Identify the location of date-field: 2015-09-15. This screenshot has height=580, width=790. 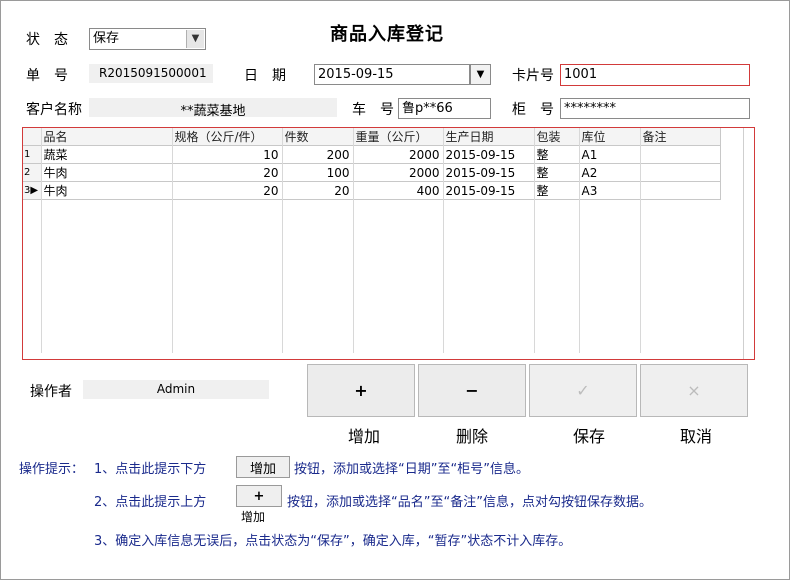
(392, 74).